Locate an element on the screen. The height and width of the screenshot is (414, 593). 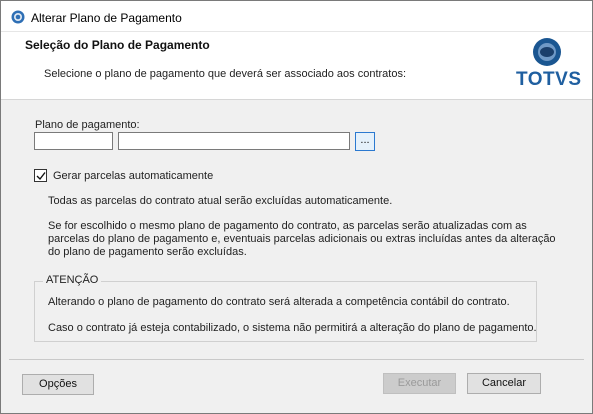
page-title: Seleção do Plano de Pagamento is located at coordinates (117, 45).